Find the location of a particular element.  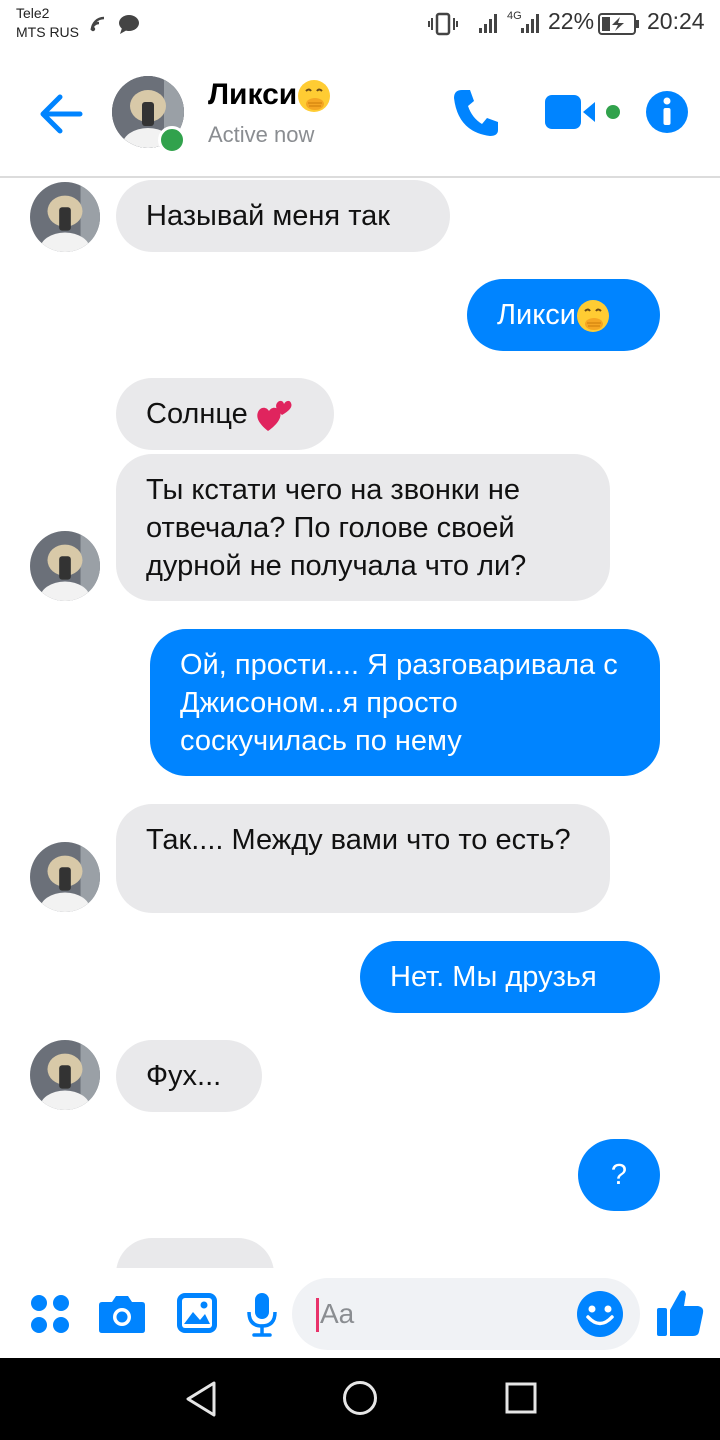

system-navigation-bar is located at coordinates (360, 1399).